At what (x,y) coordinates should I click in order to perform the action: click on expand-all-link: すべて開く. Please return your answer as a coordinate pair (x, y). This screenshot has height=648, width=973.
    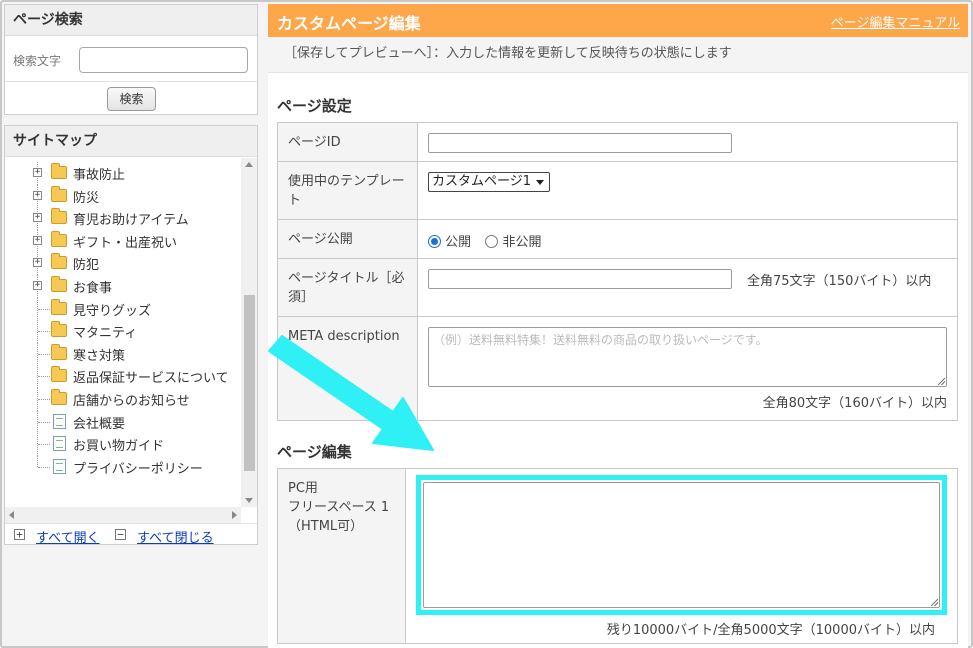
    Looking at the image, I should click on (68, 536).